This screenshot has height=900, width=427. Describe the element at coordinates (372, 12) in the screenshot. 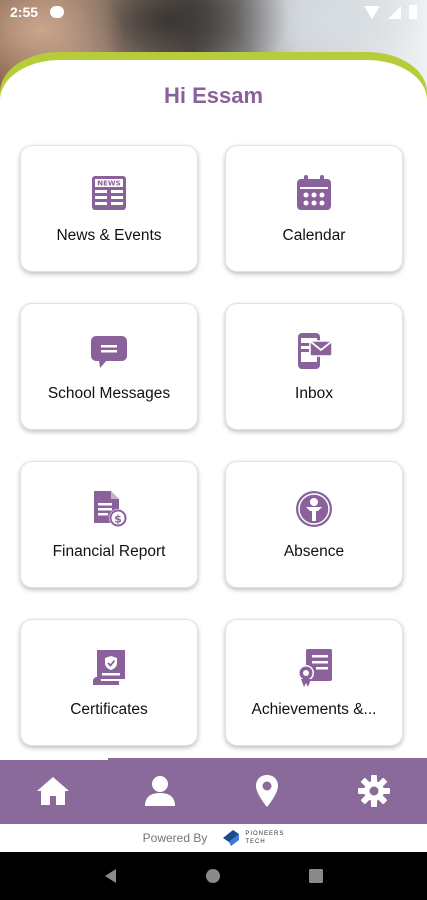

I see `wifi-icon` at that location.